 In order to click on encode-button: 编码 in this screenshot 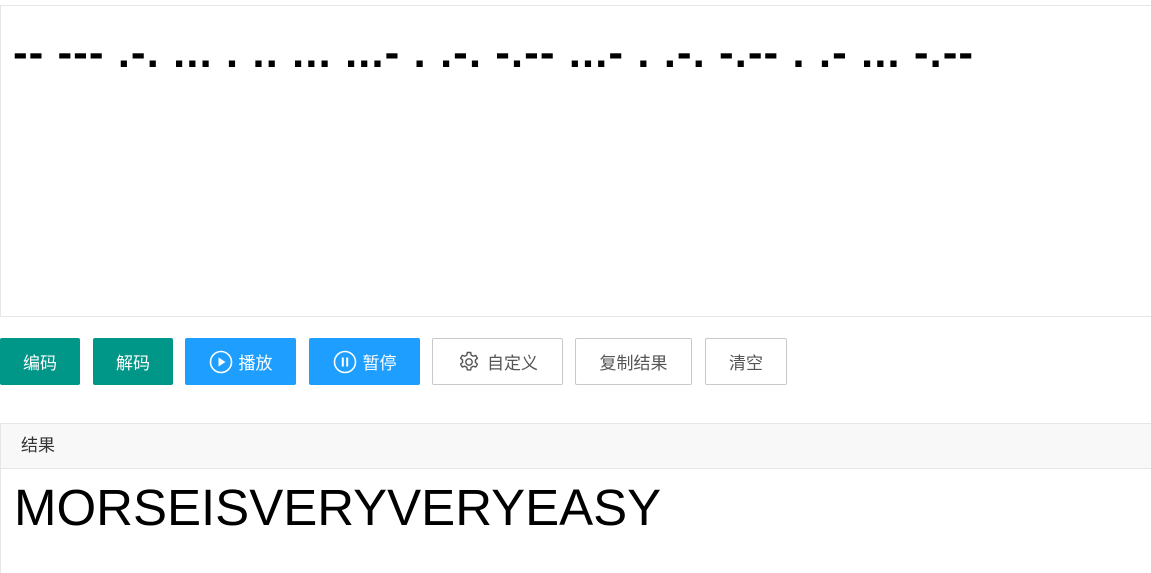, I will do `click(40, 361)`.